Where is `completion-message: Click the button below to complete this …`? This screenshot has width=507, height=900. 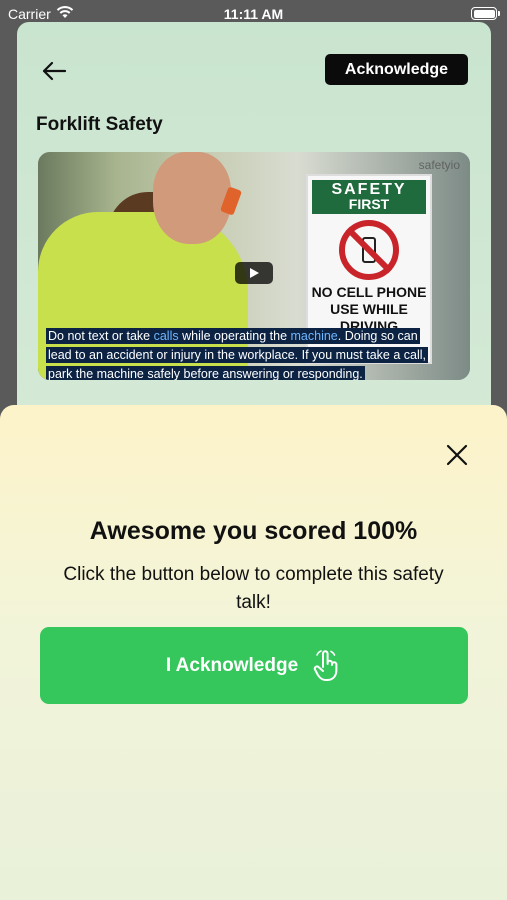 completion-message: Click the button below to complete this … is located at coordinates (253, 588).